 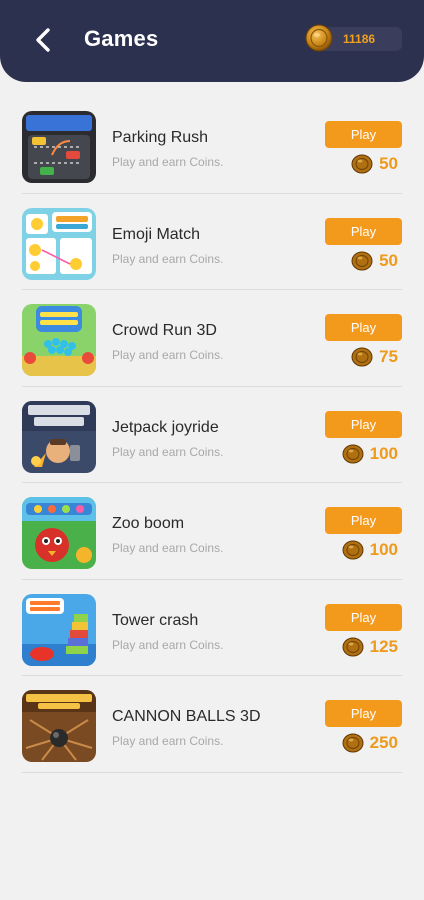 I want to click on reward-value: 125, so click(x=383, y=646).